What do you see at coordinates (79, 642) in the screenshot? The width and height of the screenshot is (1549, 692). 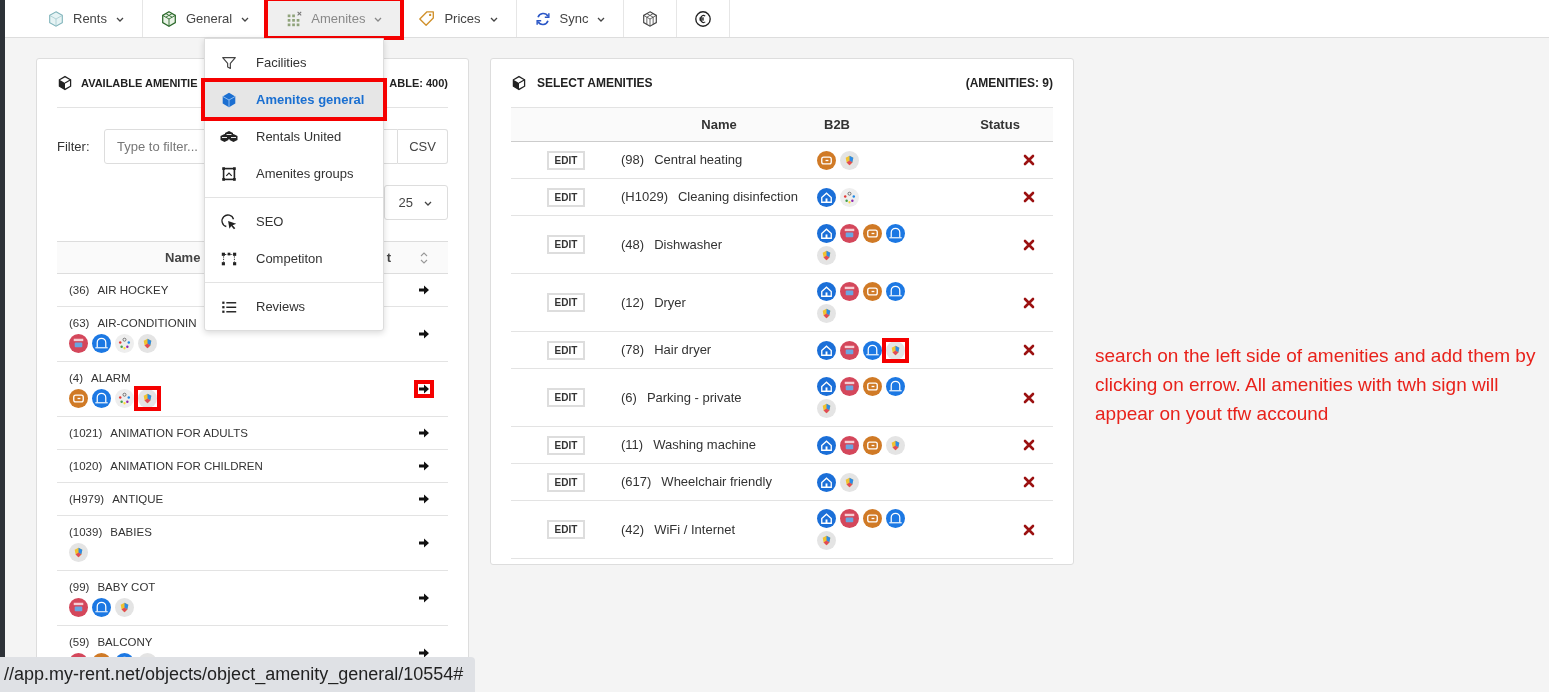 I see `amenity-code: (59)` at bounding box center [79, 642].